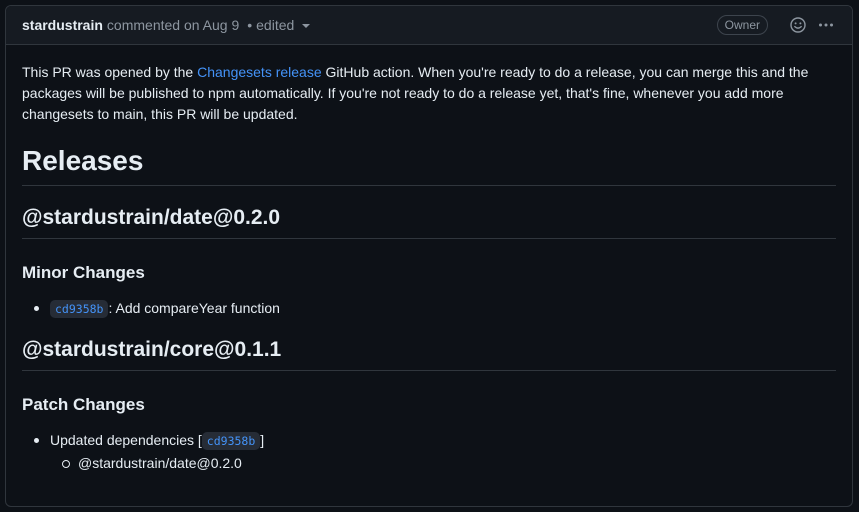 This screenshot has height=512, width=859. I want to click on package-heading-core: @stardustrain/core@0.1.1, so click(429, 353).